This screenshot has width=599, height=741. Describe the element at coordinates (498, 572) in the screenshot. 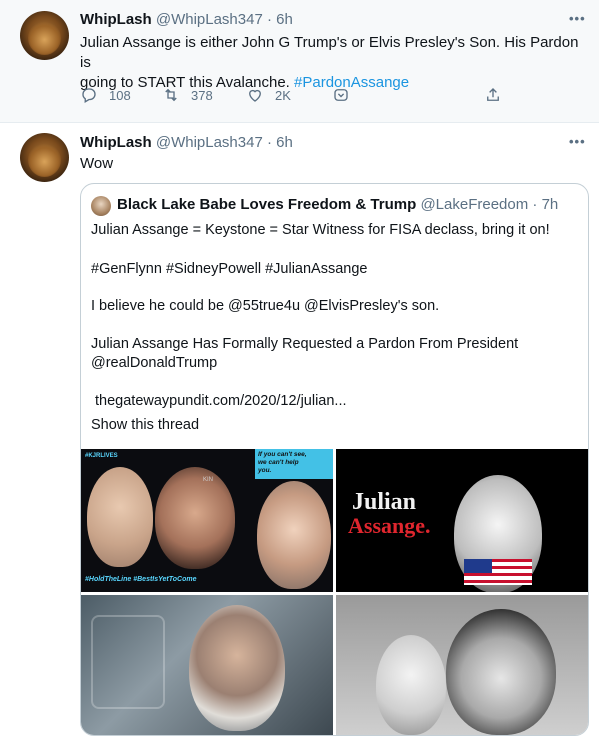

I see `flag-icon` at that location.